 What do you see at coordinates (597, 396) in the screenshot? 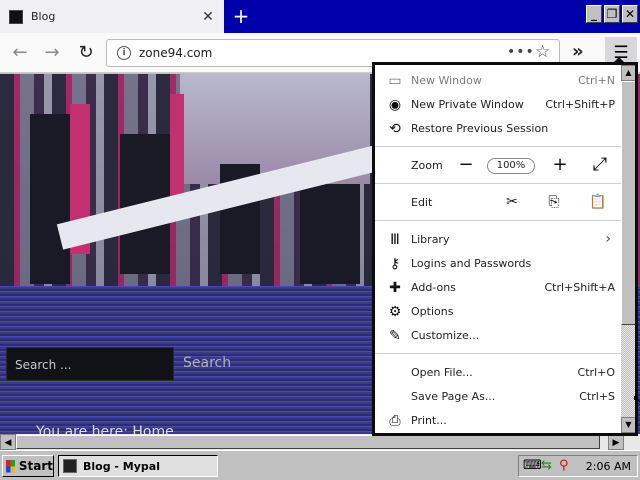
I see `menu-item-shortcut: Ctrl+S` at bounding box center [597, 396].